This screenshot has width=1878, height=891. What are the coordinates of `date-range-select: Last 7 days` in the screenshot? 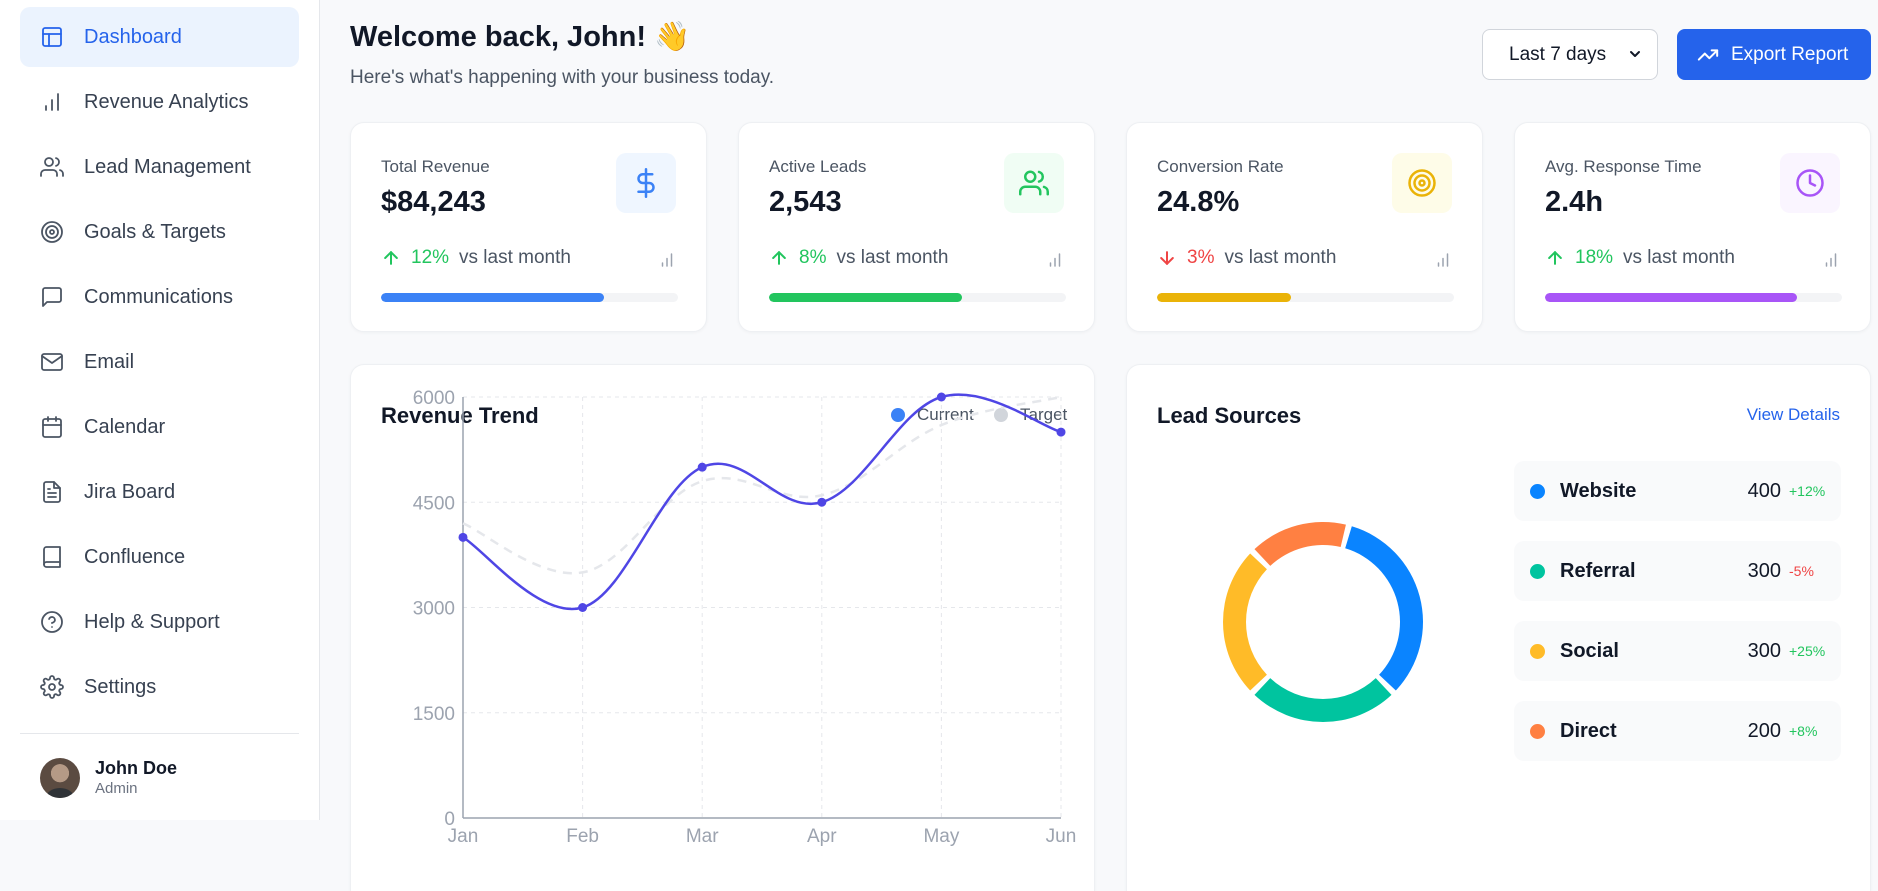 It's located at (1570, 54).